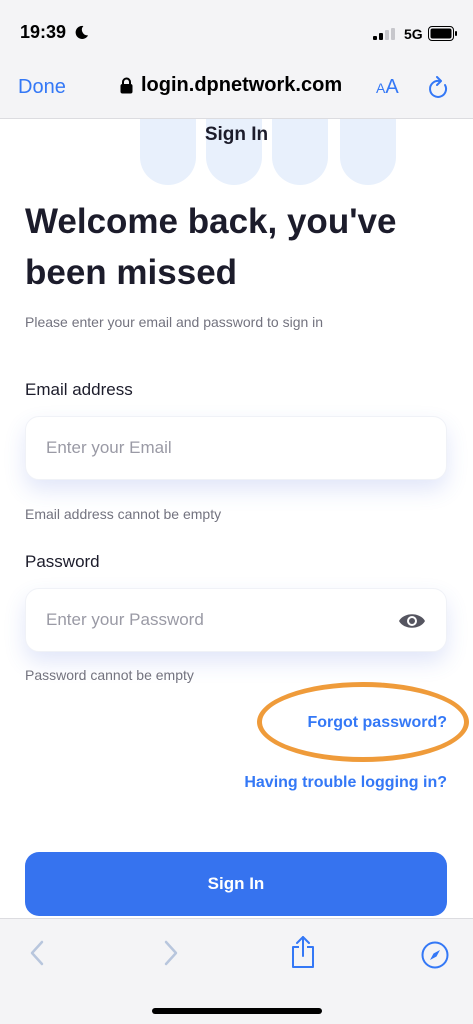 The image size is (473, 1024). What do you see at coordinates (62, 561) in the screenshot?
I see `password-label: Password` at bounding box center [62, 561].